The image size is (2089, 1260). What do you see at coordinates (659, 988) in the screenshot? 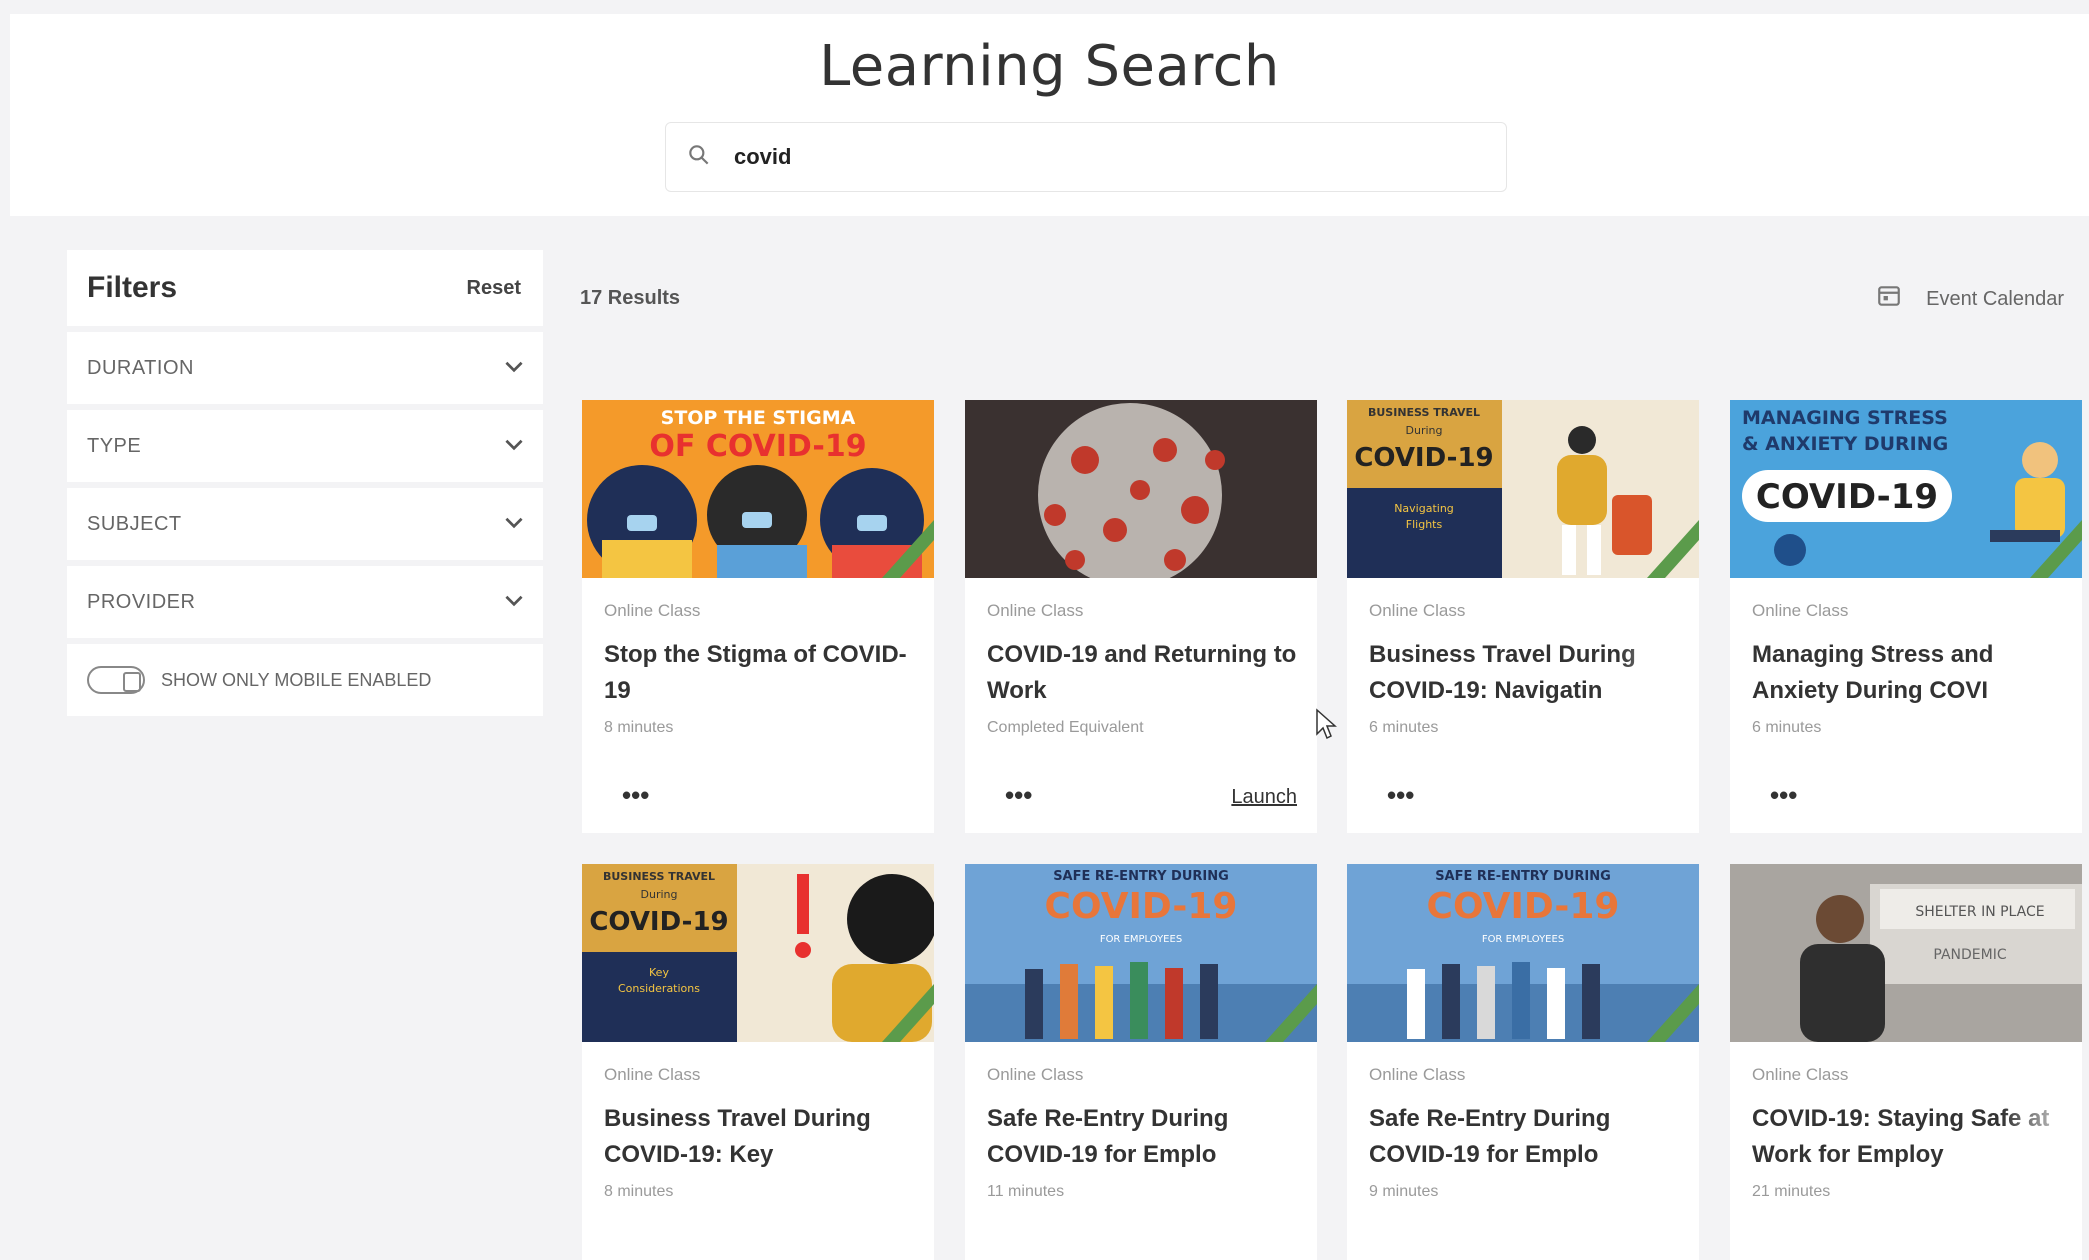
I see `thumbnail-text: Considerations` at bounding box center [659, 988].